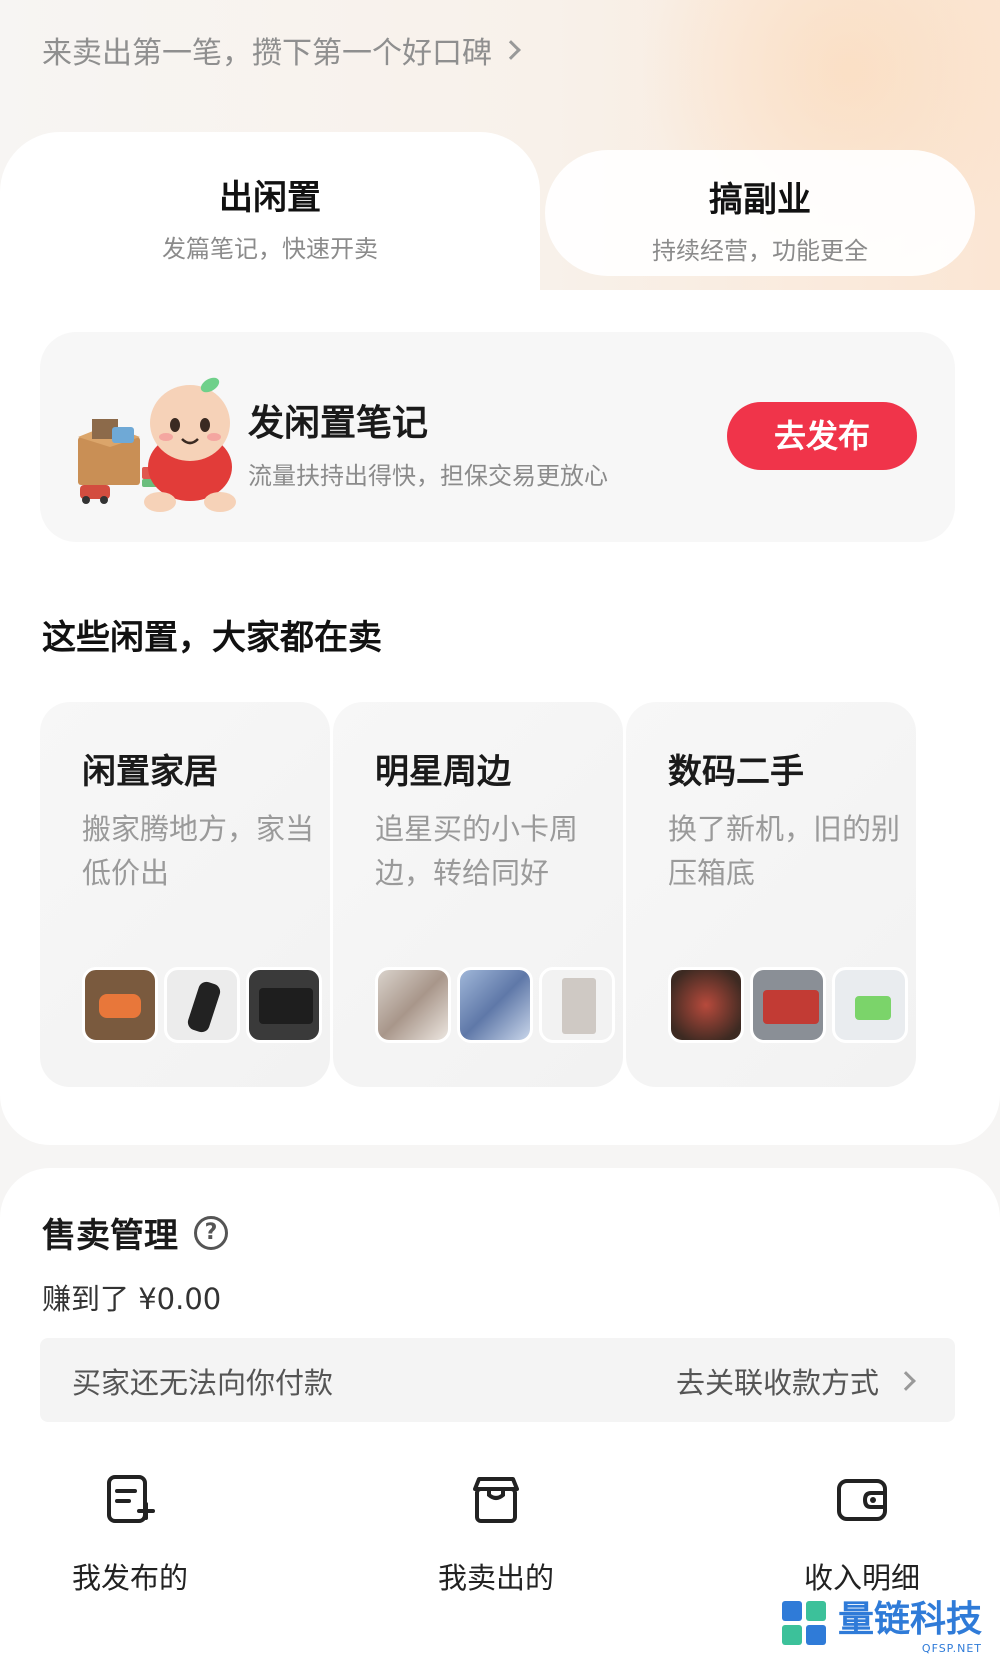 The width and height of the screenshot is (1000, 1657). I want to click on category-card-digital: 数码二手 换了新机，旧的别压箱底, so click(771, 894).